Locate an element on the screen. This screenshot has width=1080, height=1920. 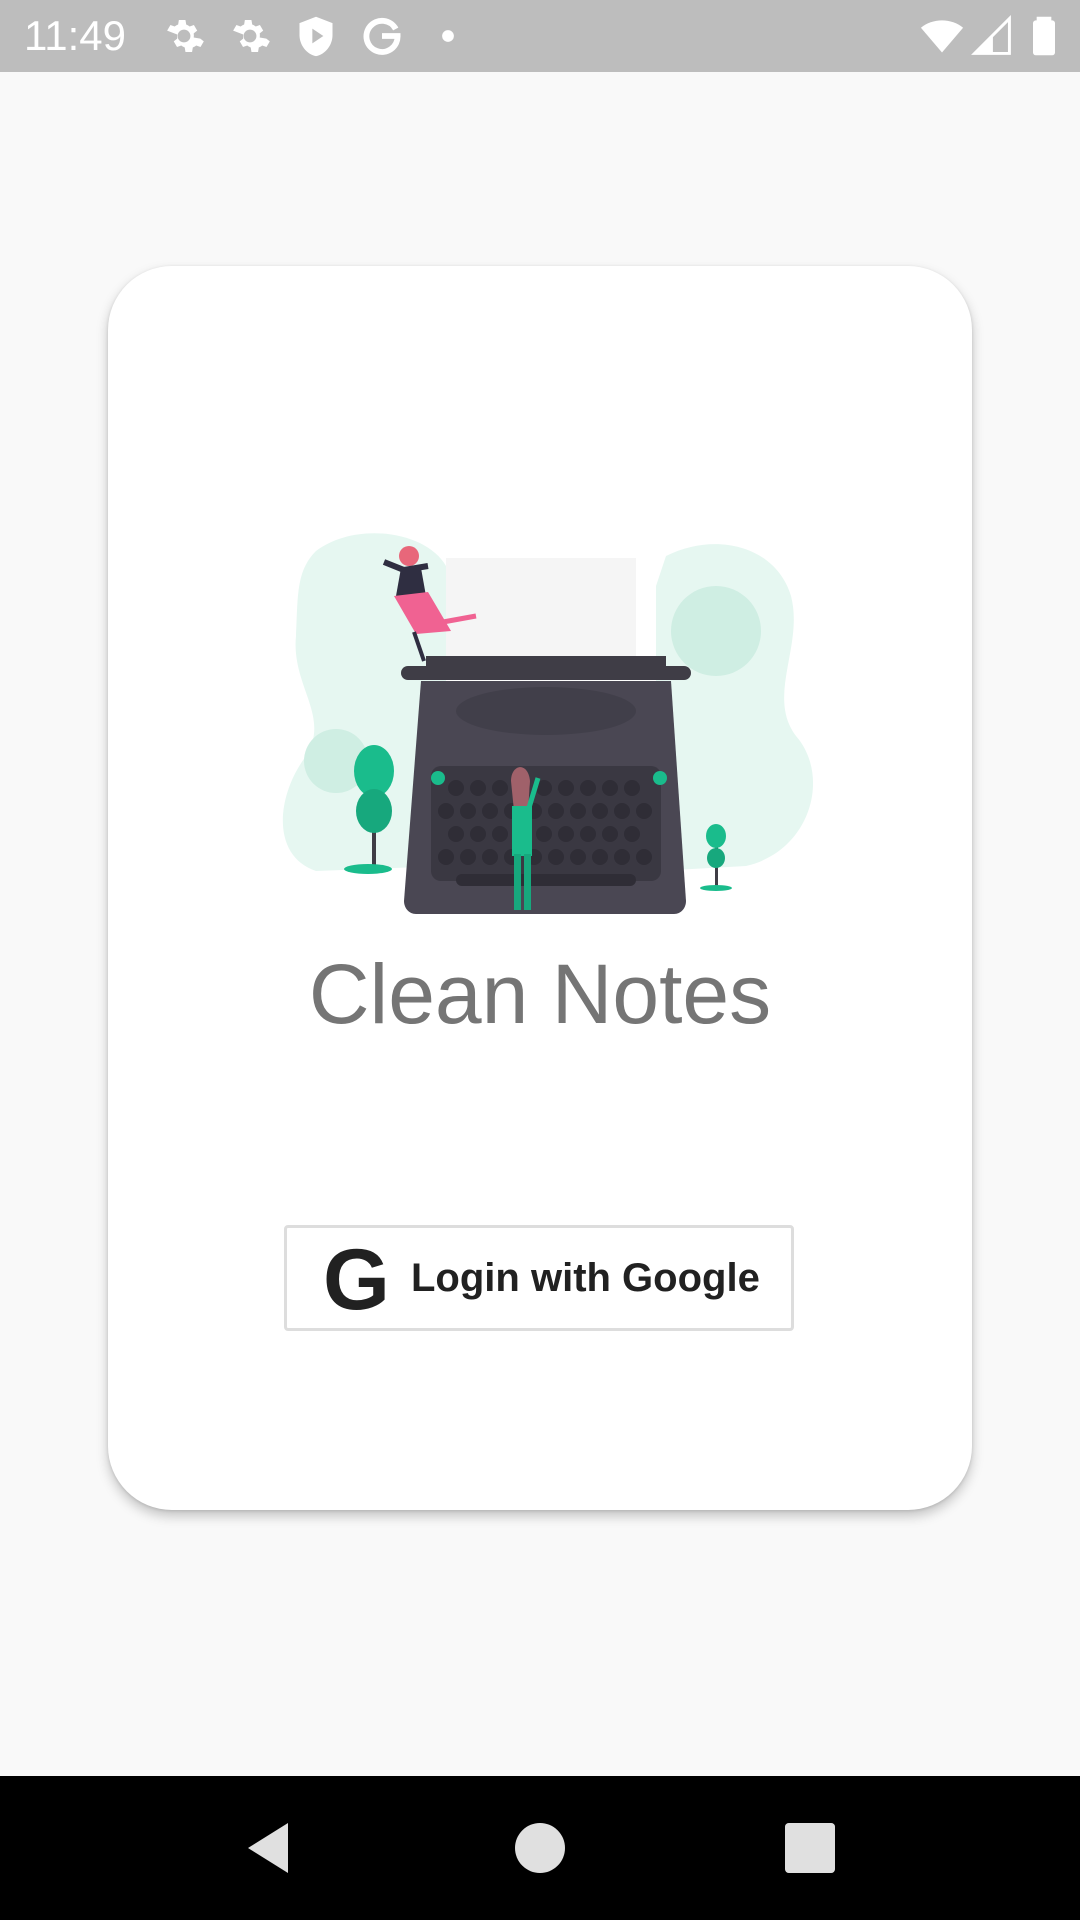
google-icon: G is located at coordinates (356, 1280).